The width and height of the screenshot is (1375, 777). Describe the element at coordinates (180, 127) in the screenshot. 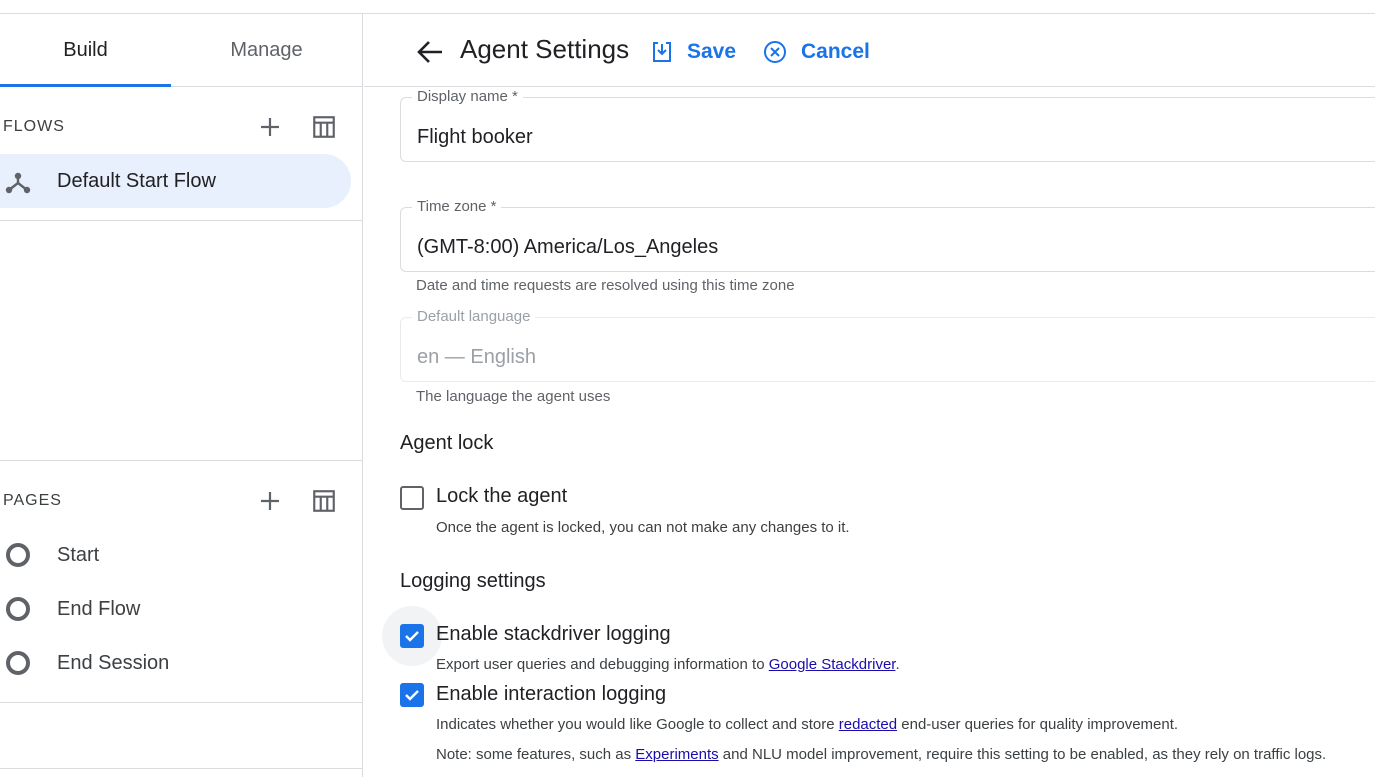

I see `flows-section-header: FLOWS` at that location.